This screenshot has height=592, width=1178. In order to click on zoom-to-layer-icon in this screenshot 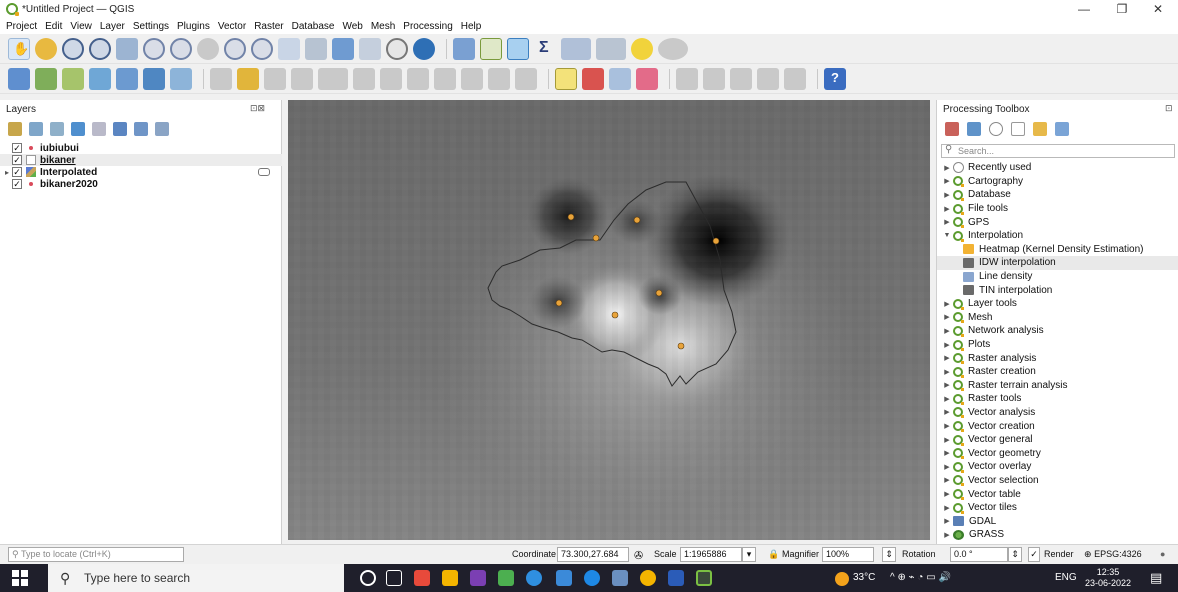, I will do `click(181, 48)`.